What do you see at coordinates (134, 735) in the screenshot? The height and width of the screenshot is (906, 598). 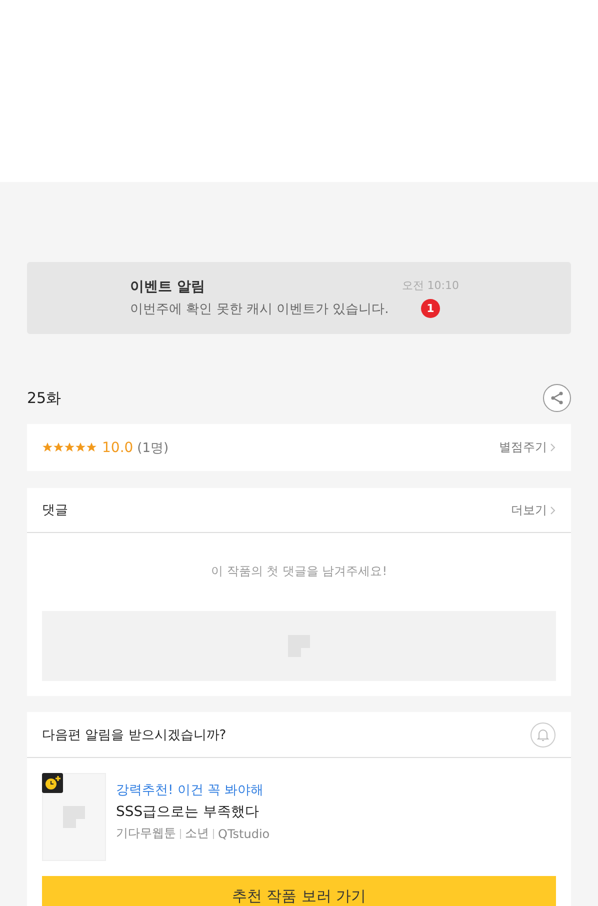 I see `next-episode-alert-question: 다음편 알림을 받으시겠습니까?` at bounding box center [134, 735].